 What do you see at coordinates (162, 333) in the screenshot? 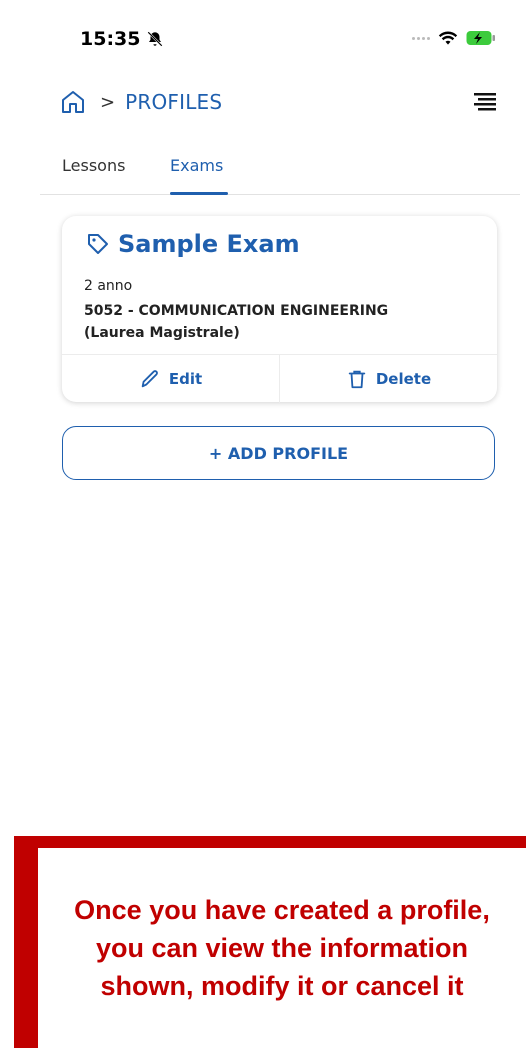
I see `profile-course-type: (Laurea Magistrale)` at bounding box center [162, 333].